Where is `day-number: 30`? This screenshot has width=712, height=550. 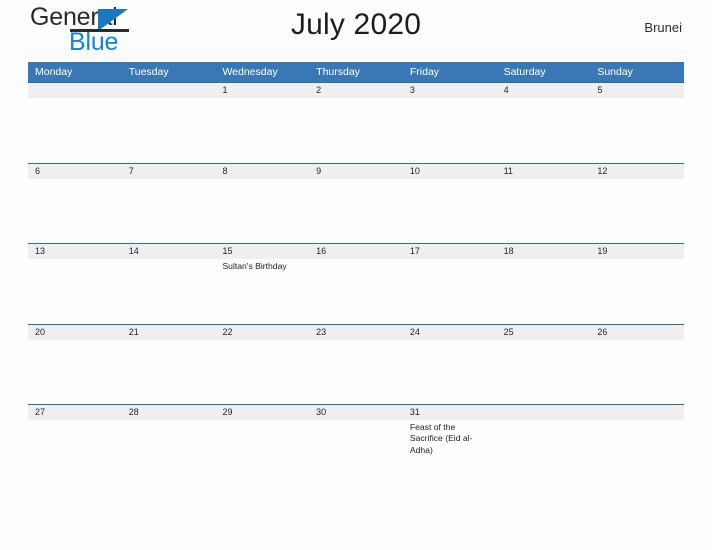
day-number: 30 is located at coordinates (356, 412).